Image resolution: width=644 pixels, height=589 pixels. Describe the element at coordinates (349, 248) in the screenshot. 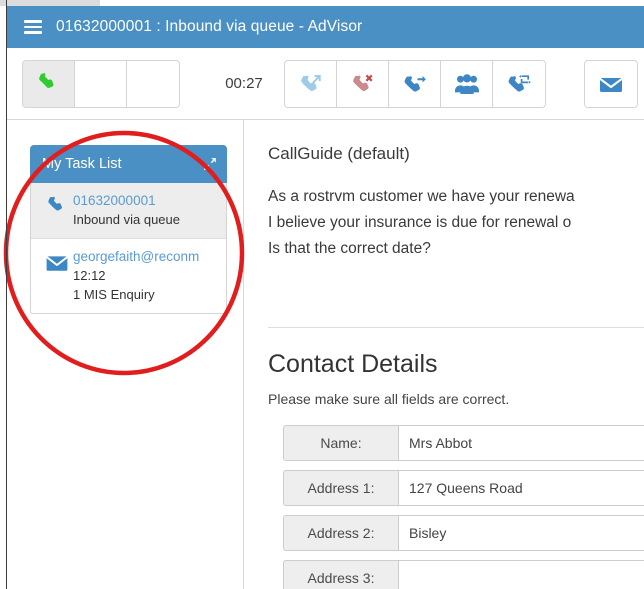

I see `callguide-line: Is that the correct date?` at that location.